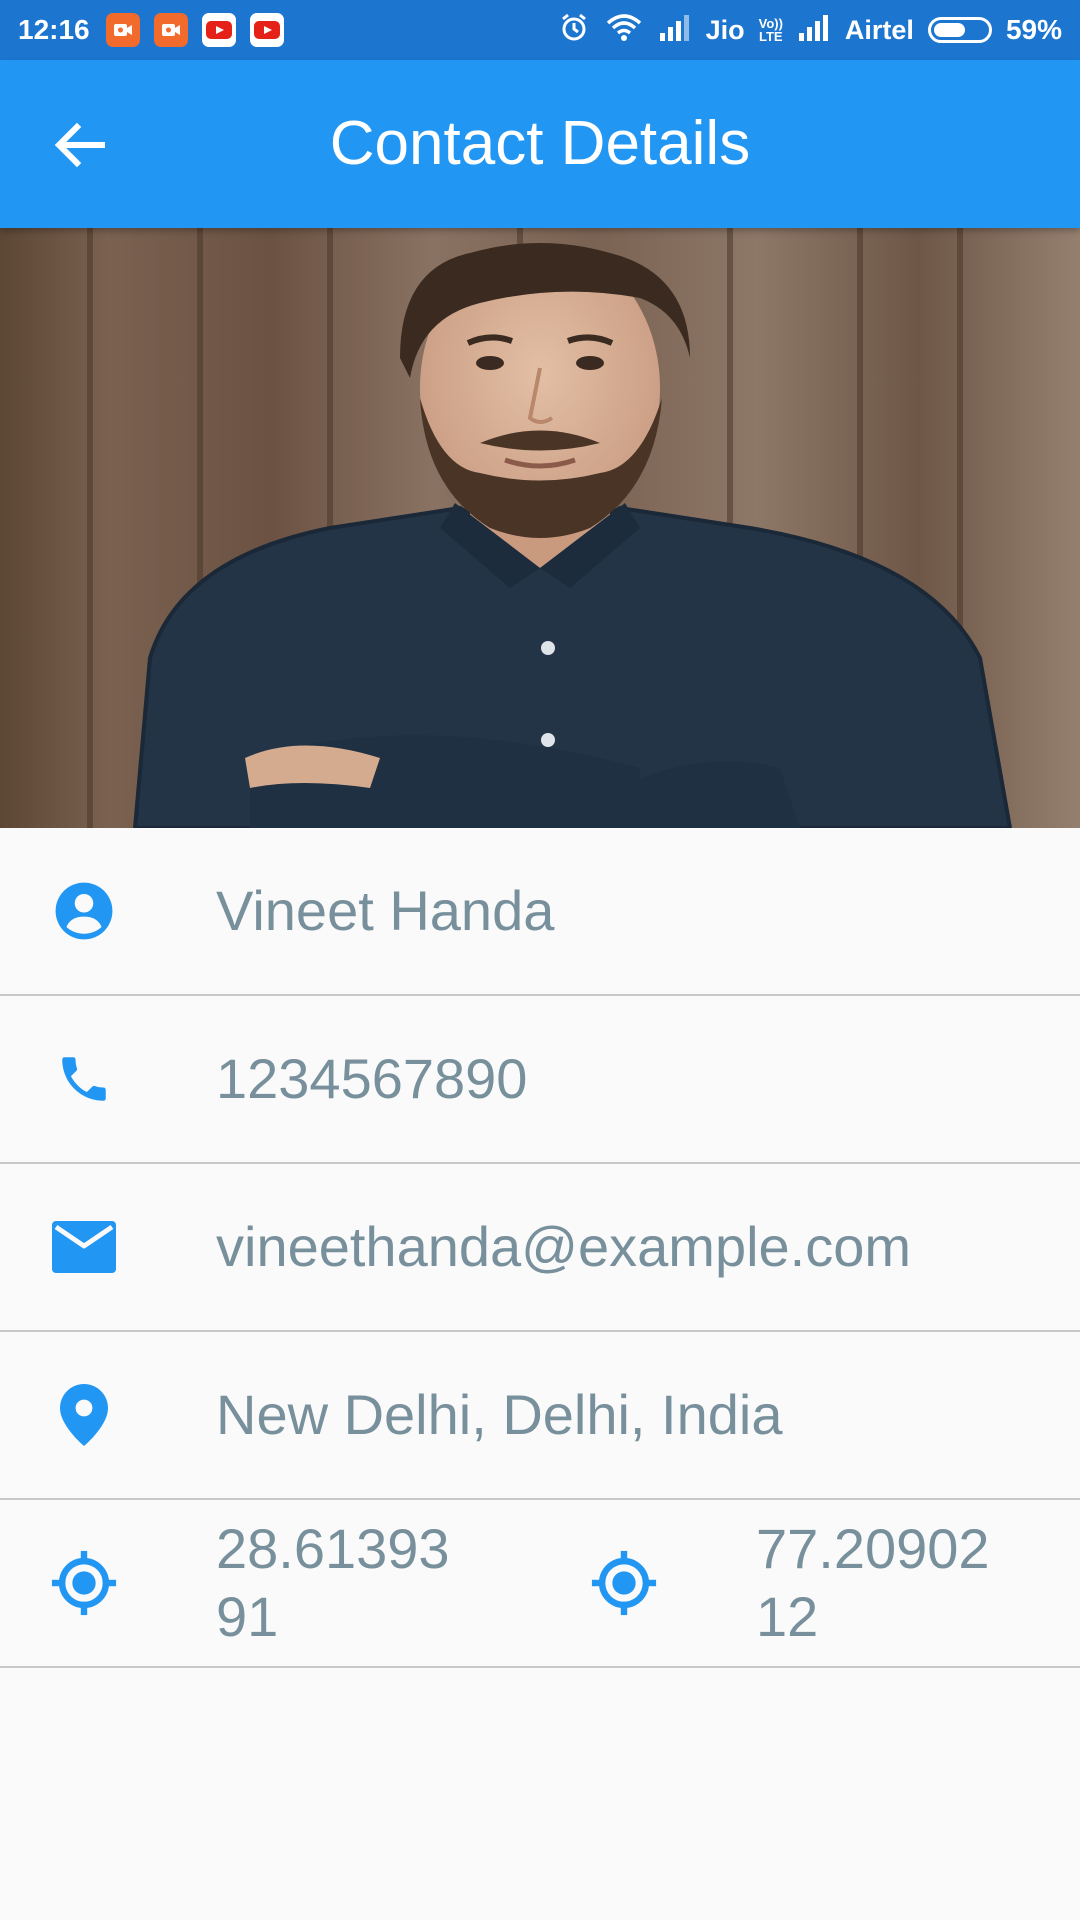 The width and height of the screenshot is (1080, 1920). I want to click on volte-bottom: LTE, so click(770, 36).